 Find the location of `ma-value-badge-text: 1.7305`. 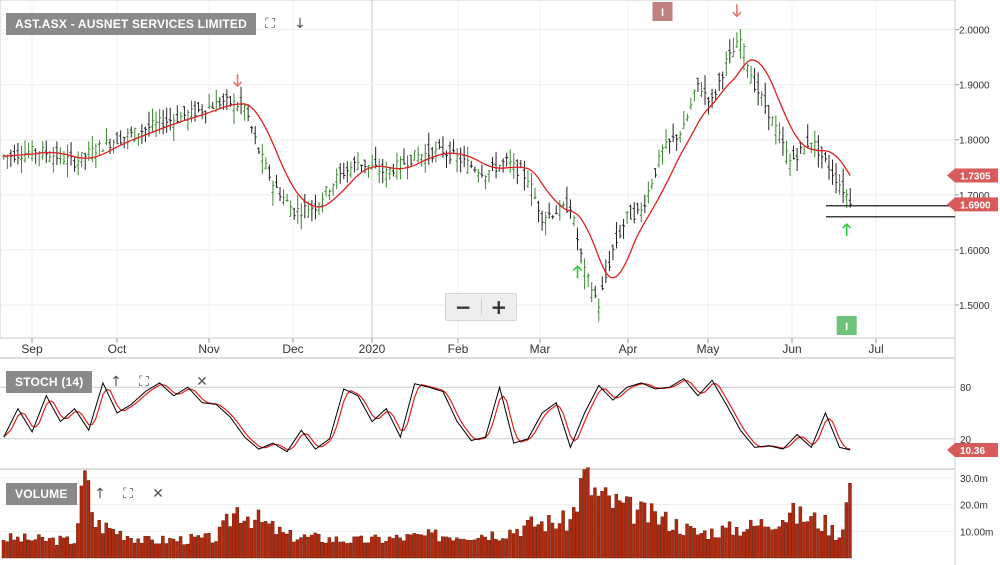

ma-value-badge-text: 1.7305 is located at coordinates (975, 177).